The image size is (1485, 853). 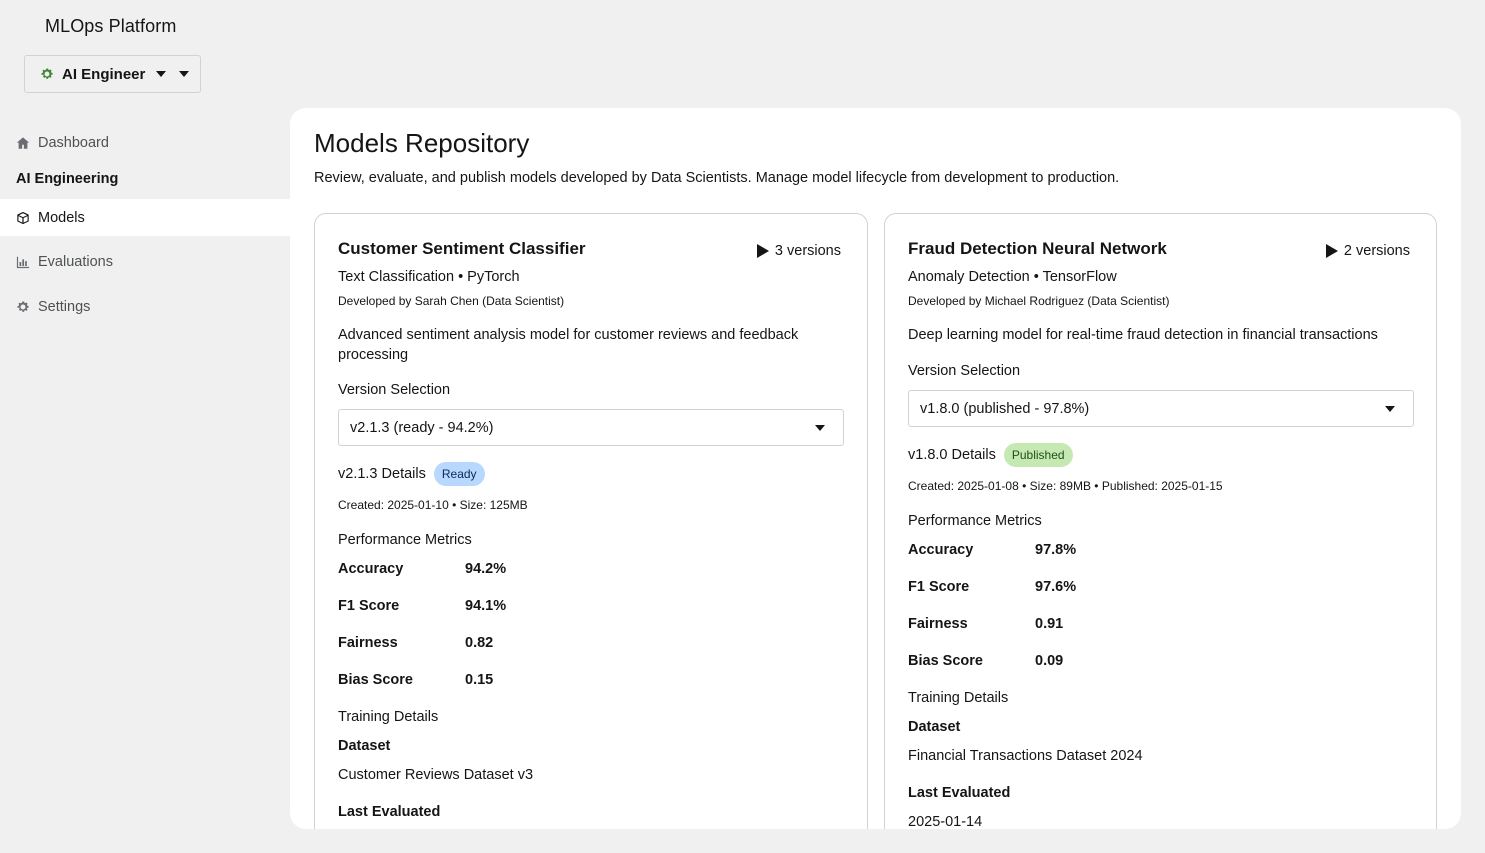 What do you see at coordinates (23, 142) in the screenshot?
I see `home-icon` at bounding box center [23, 142].